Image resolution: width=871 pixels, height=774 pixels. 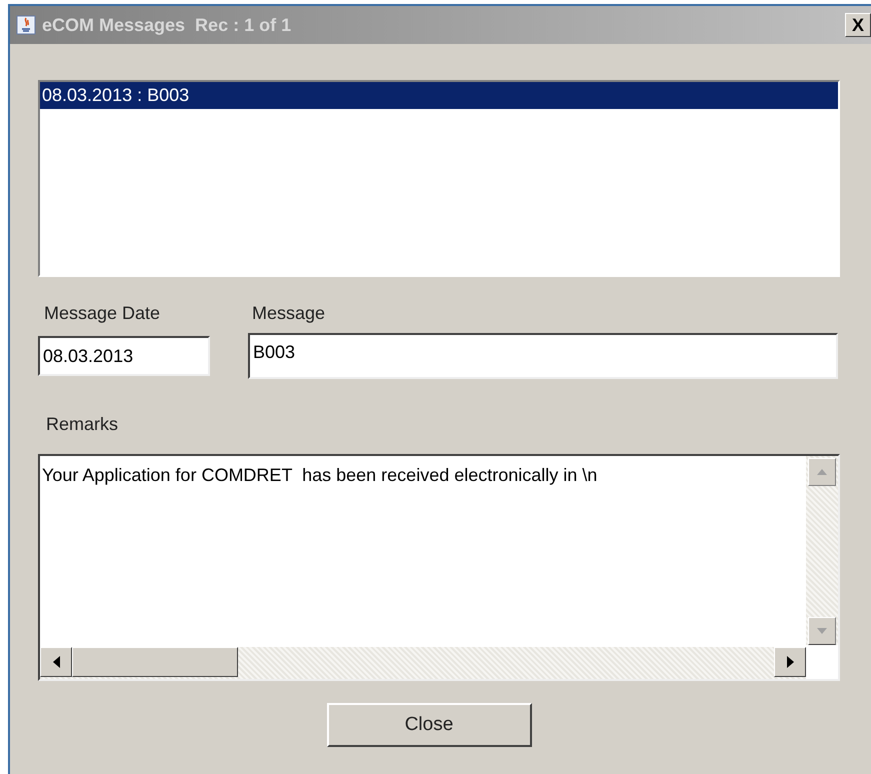 I want to click on app-icon, so click(x=26, y=25).